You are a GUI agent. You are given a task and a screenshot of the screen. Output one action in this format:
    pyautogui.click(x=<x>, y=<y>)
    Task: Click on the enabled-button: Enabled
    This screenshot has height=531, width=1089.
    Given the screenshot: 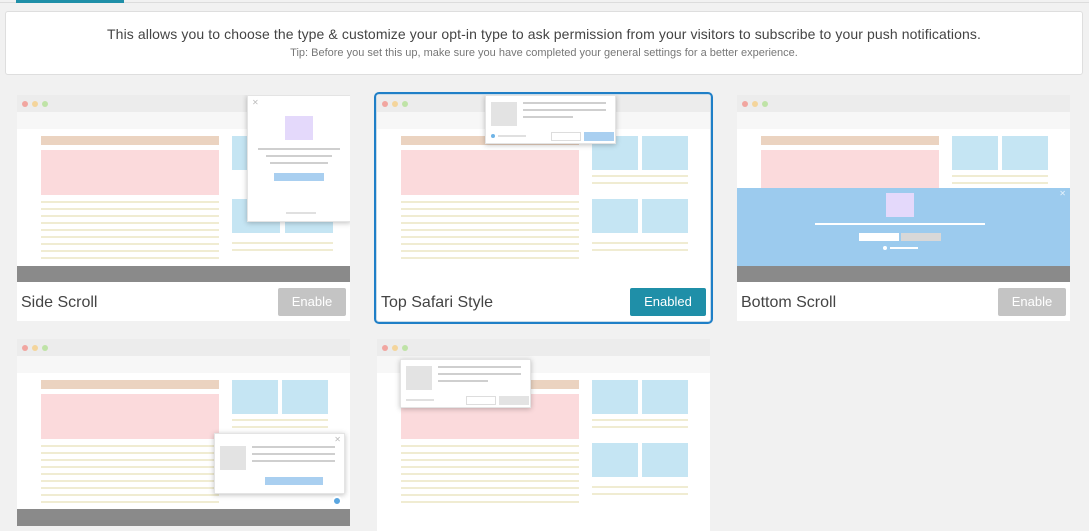 What is the action you would take?
    pyautogui.click(x=668, y=302)
    